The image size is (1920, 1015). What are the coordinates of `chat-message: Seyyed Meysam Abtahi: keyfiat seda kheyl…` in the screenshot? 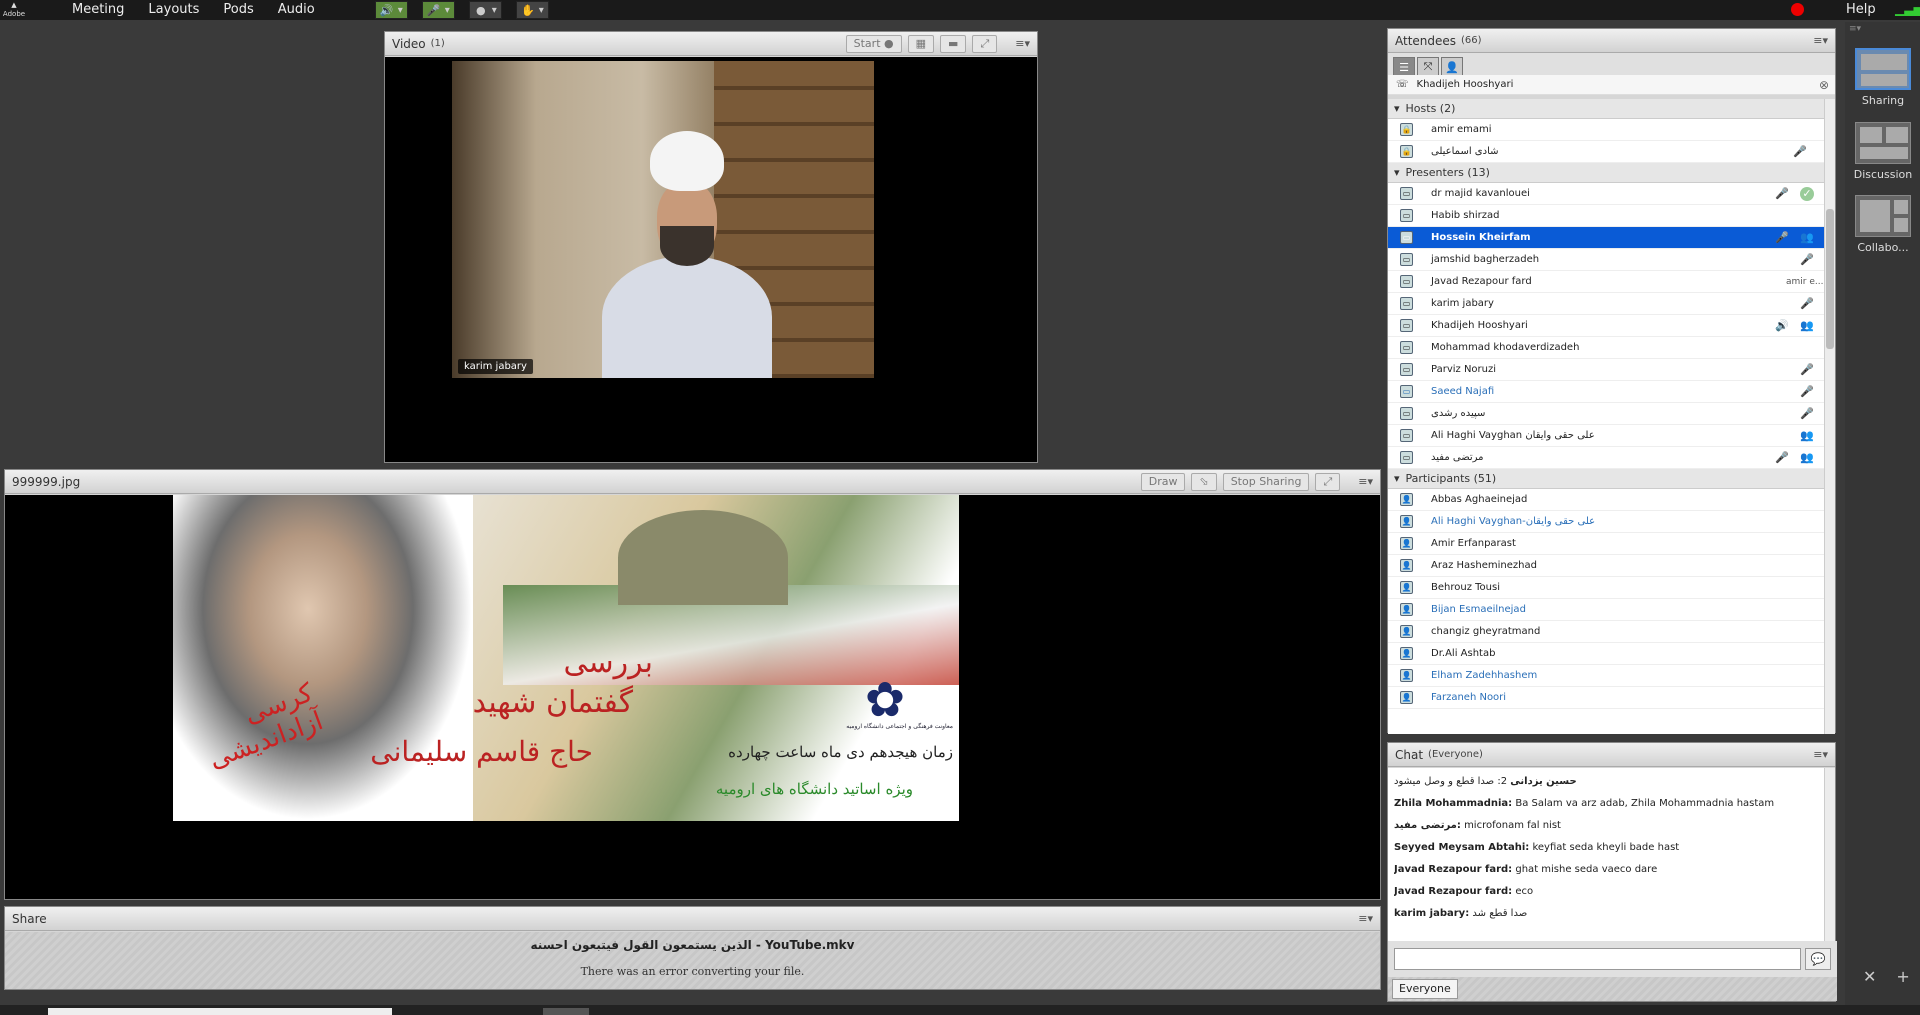 It's located at (1537, 847).